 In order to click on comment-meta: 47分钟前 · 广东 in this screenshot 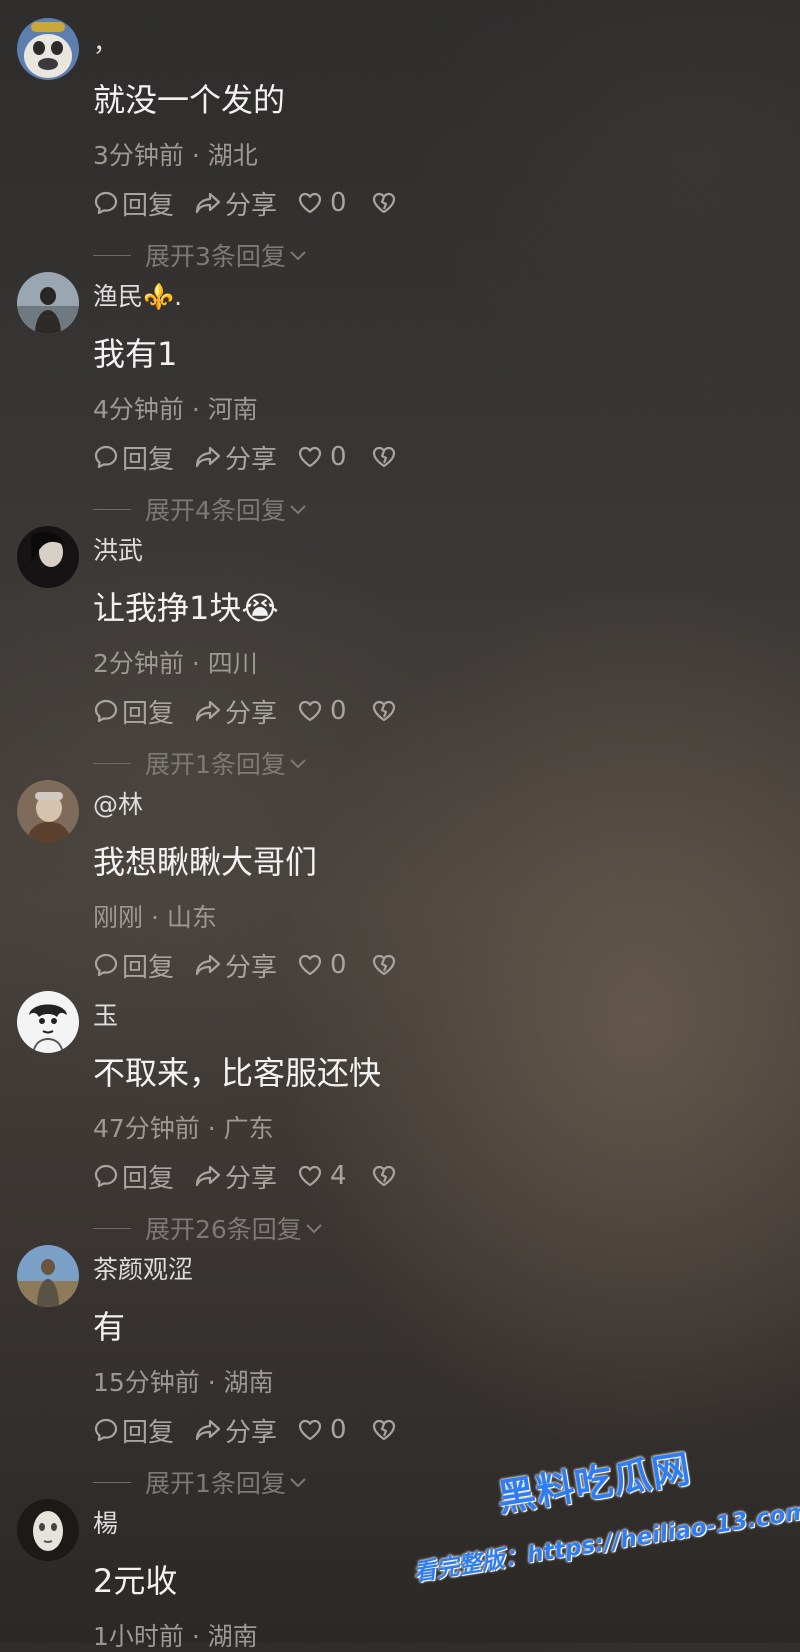, I will do `click(183, 1128)`.